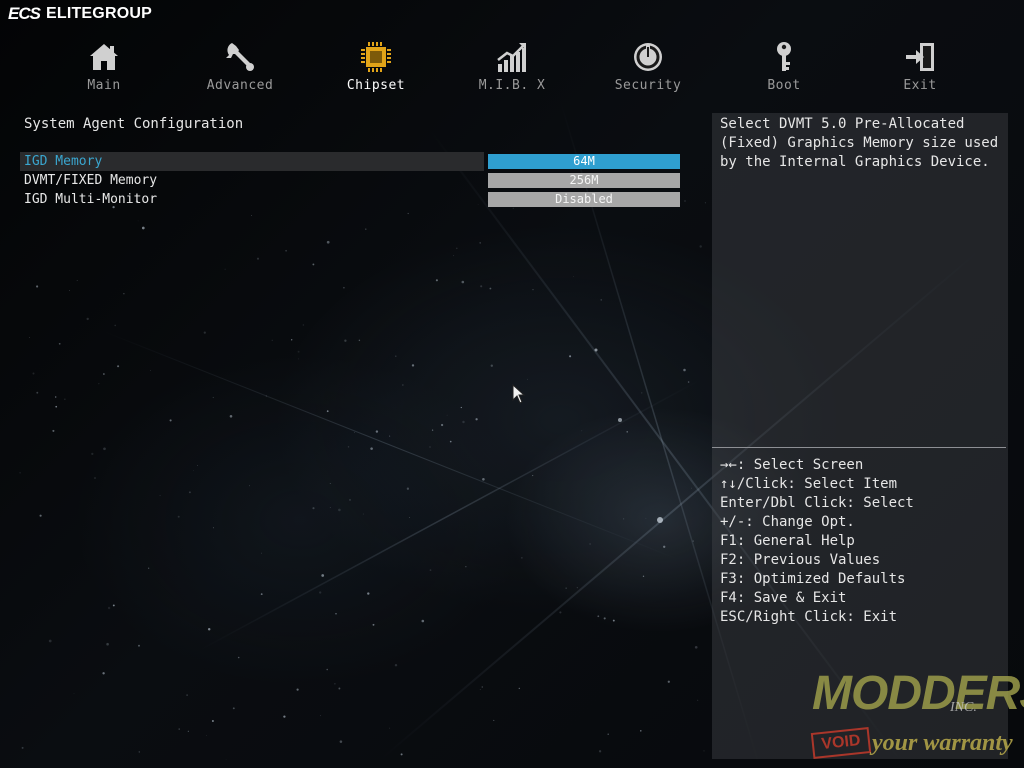 The height and width of the screenshot is (768, 1024). What do you see at coordinates (104, 57) in the screenshot?
I see `home-icon` at bounding box center [104, 57].